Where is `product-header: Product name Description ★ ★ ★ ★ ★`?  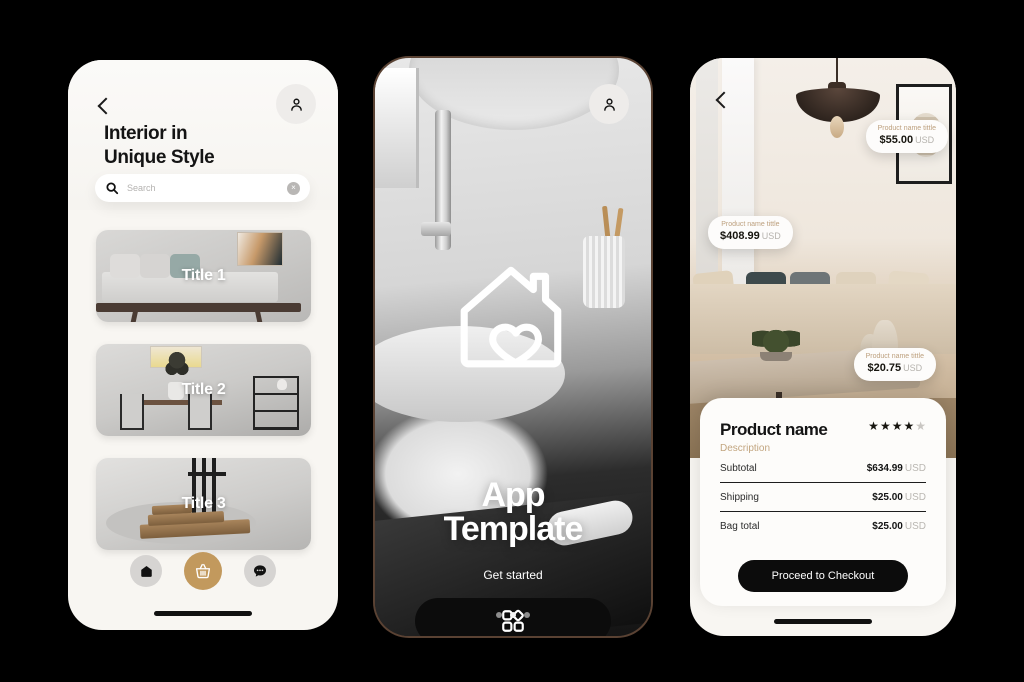
product-header: Product name Description ★ ★ ★ ★ ★ is located at coordinates (823, 437).